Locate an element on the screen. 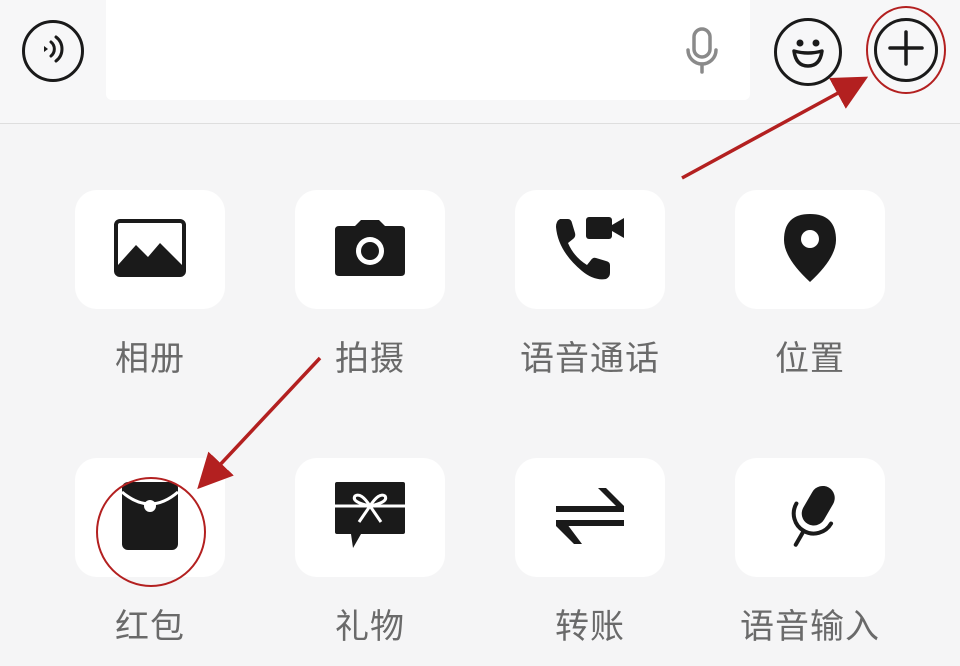 This screenshot has width=960, height=666. voice-input-mic-icon is located at coordinates (810, 518).